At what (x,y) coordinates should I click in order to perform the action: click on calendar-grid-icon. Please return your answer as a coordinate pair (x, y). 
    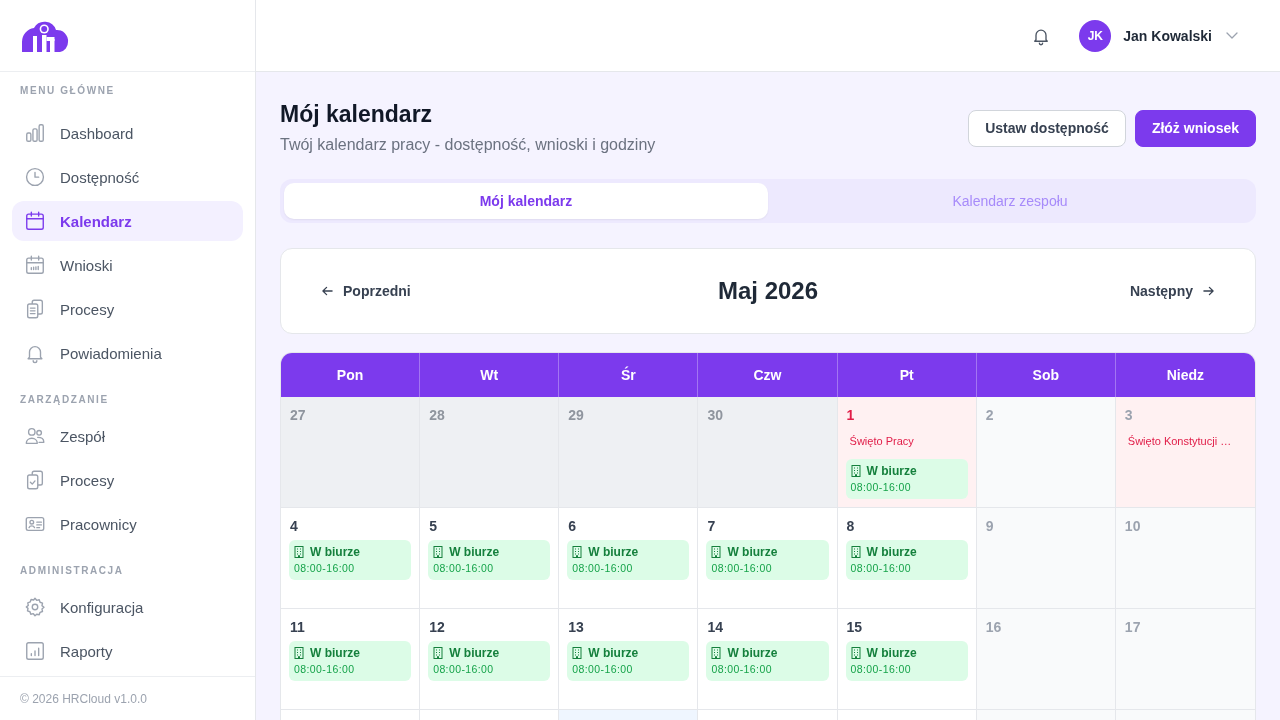
    Looking at the image, I should click on (35, 265).